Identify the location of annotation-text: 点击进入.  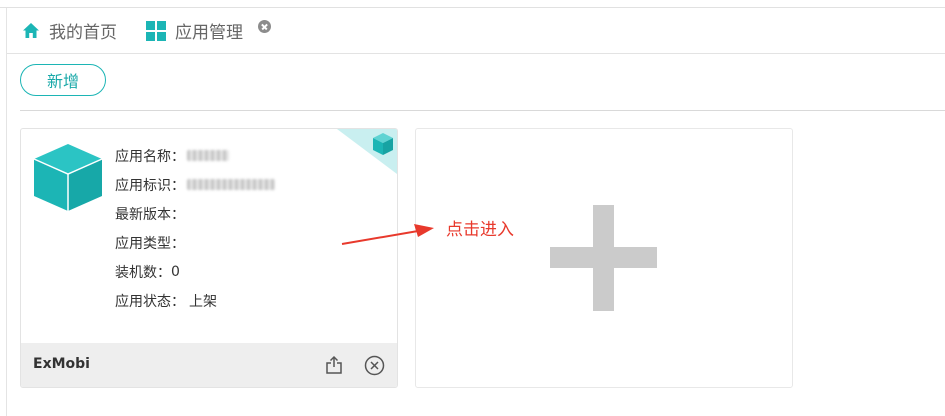
(480, 230).